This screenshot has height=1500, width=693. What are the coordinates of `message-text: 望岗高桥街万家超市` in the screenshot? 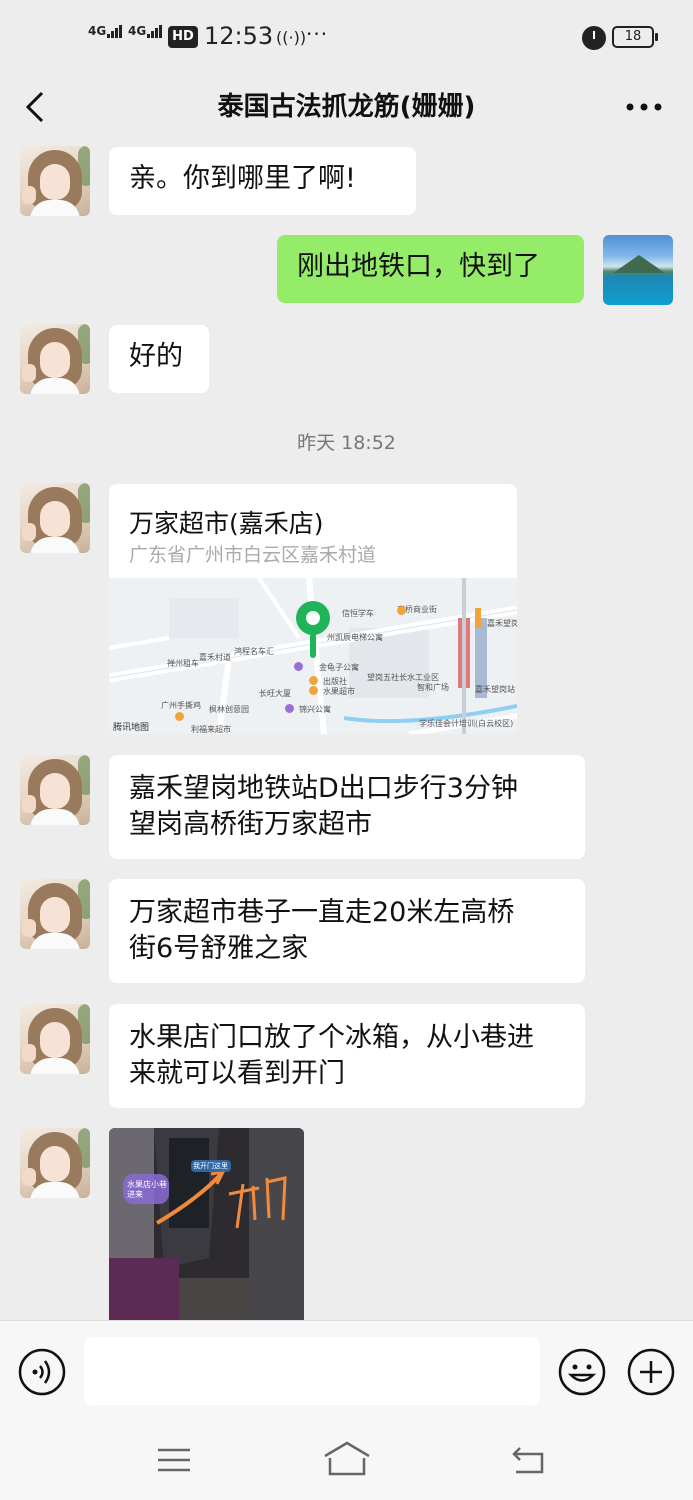 It's located at (250, 824).